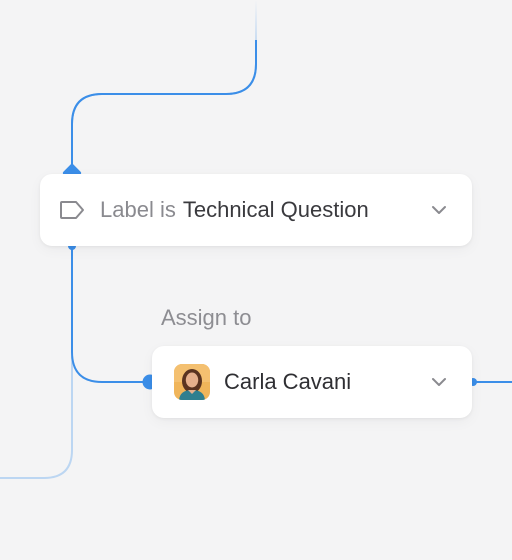 The image size is (512, 560). What do you see at coordinates (275, 209) in the screenshot?
I see `condition-value: Technical Question` at bounding box center [275, 209].